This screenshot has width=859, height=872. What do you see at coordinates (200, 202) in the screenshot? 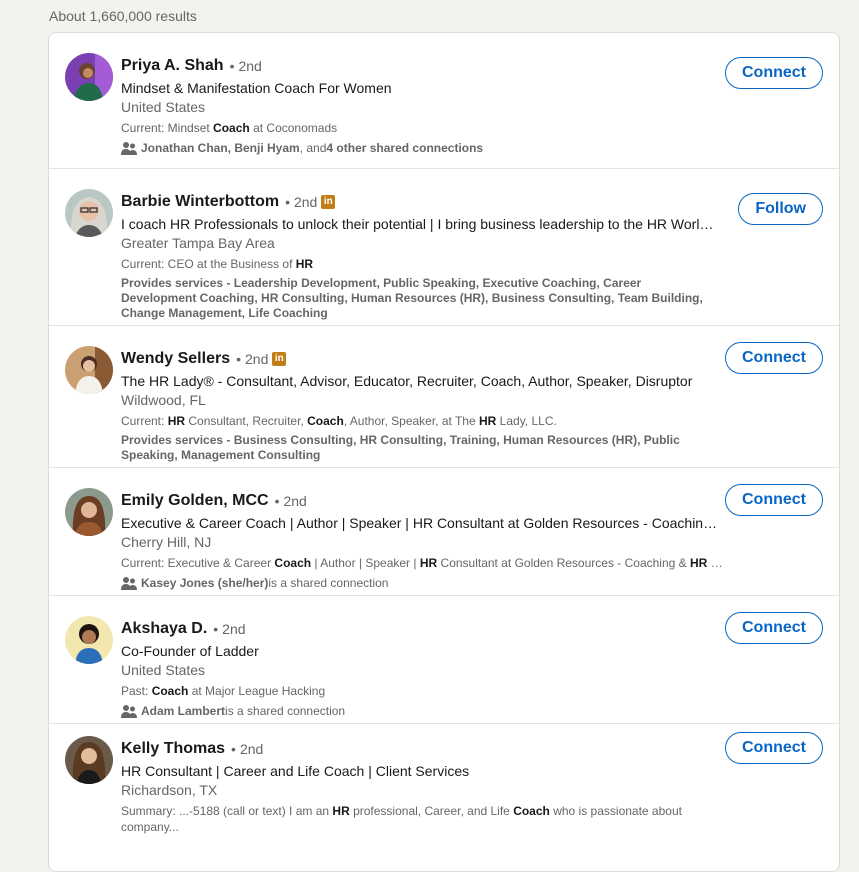
I see `profile-name-link: Barbie Winterbottom` at bounding box center [200, 202].